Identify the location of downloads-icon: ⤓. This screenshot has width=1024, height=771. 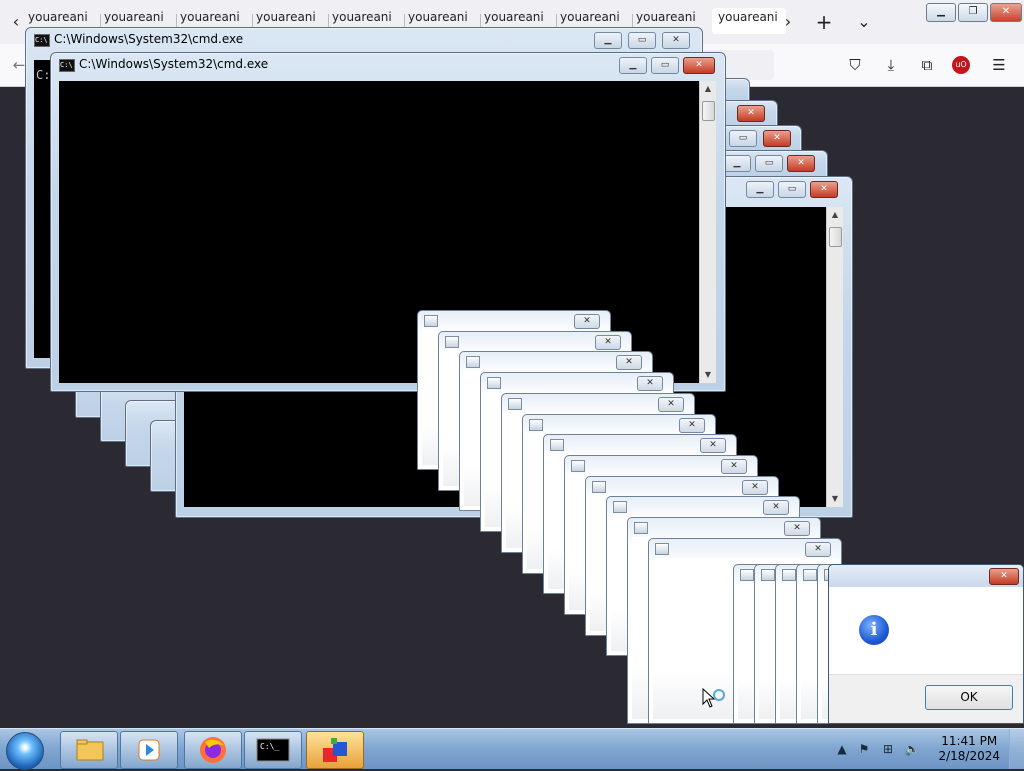
(891, 65).